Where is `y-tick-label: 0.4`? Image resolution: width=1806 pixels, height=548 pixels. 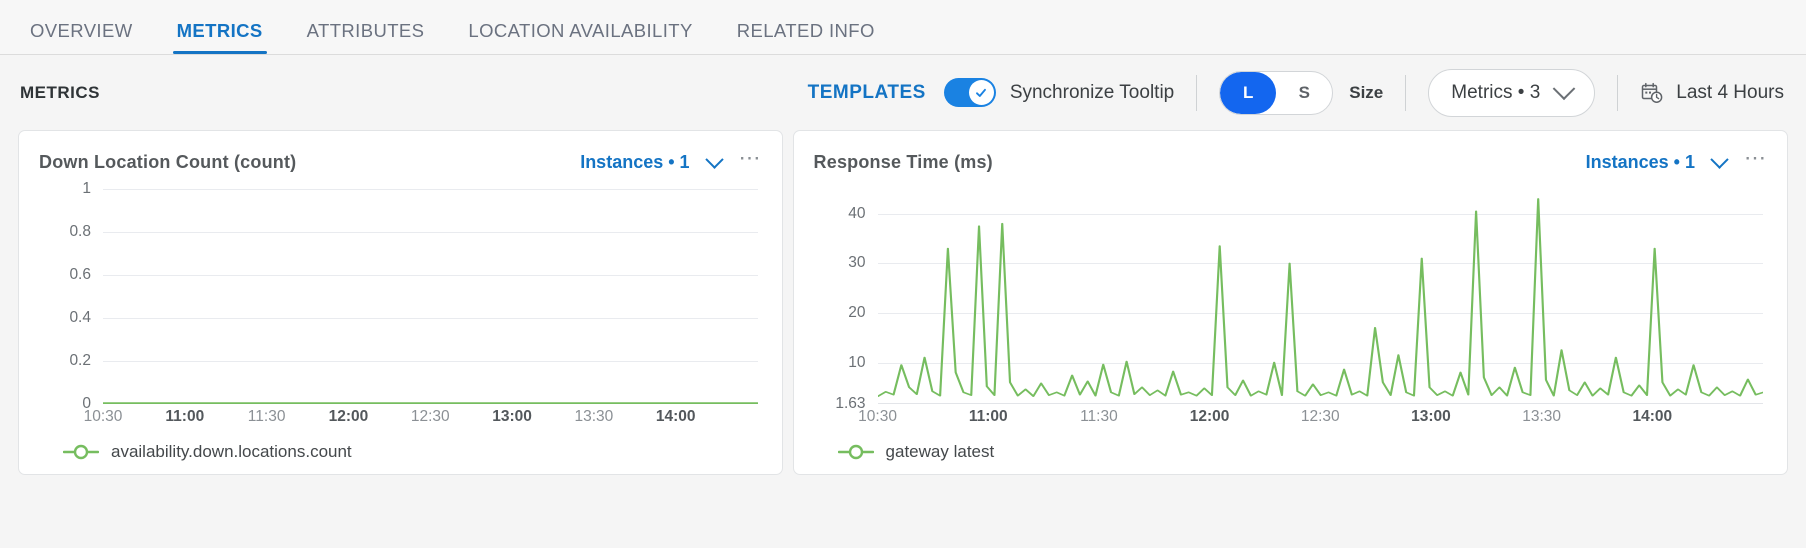
y-tick-label: 0.4 is located at coordinates (80, 317).